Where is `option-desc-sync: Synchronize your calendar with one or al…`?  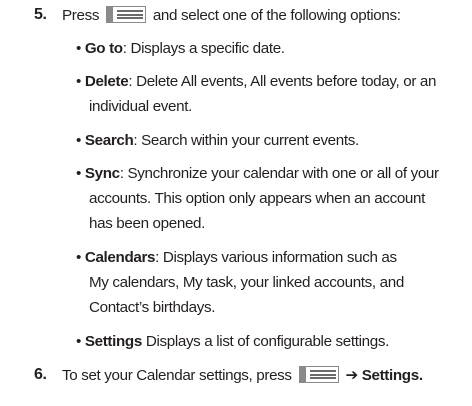 option-desc-sync: Synchronize your calendar with one or al… is located at coordinates (281, 173).